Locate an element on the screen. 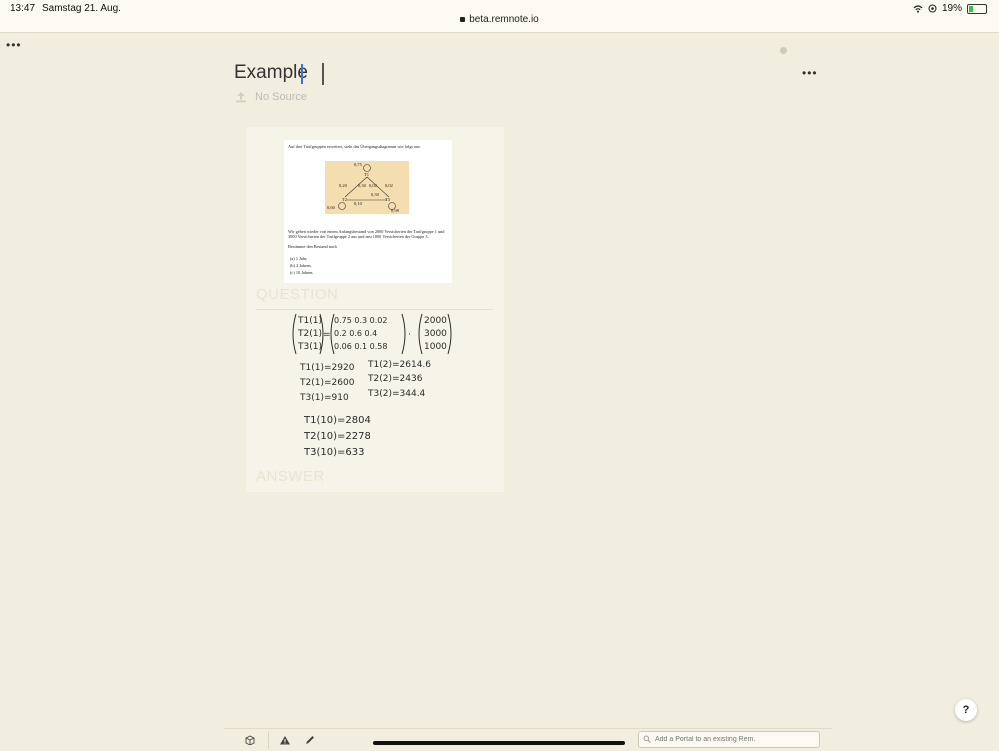 Image resolution: width=999 pixels, height=751 pixels. page-title: Example is located at coordinates (271, 73).